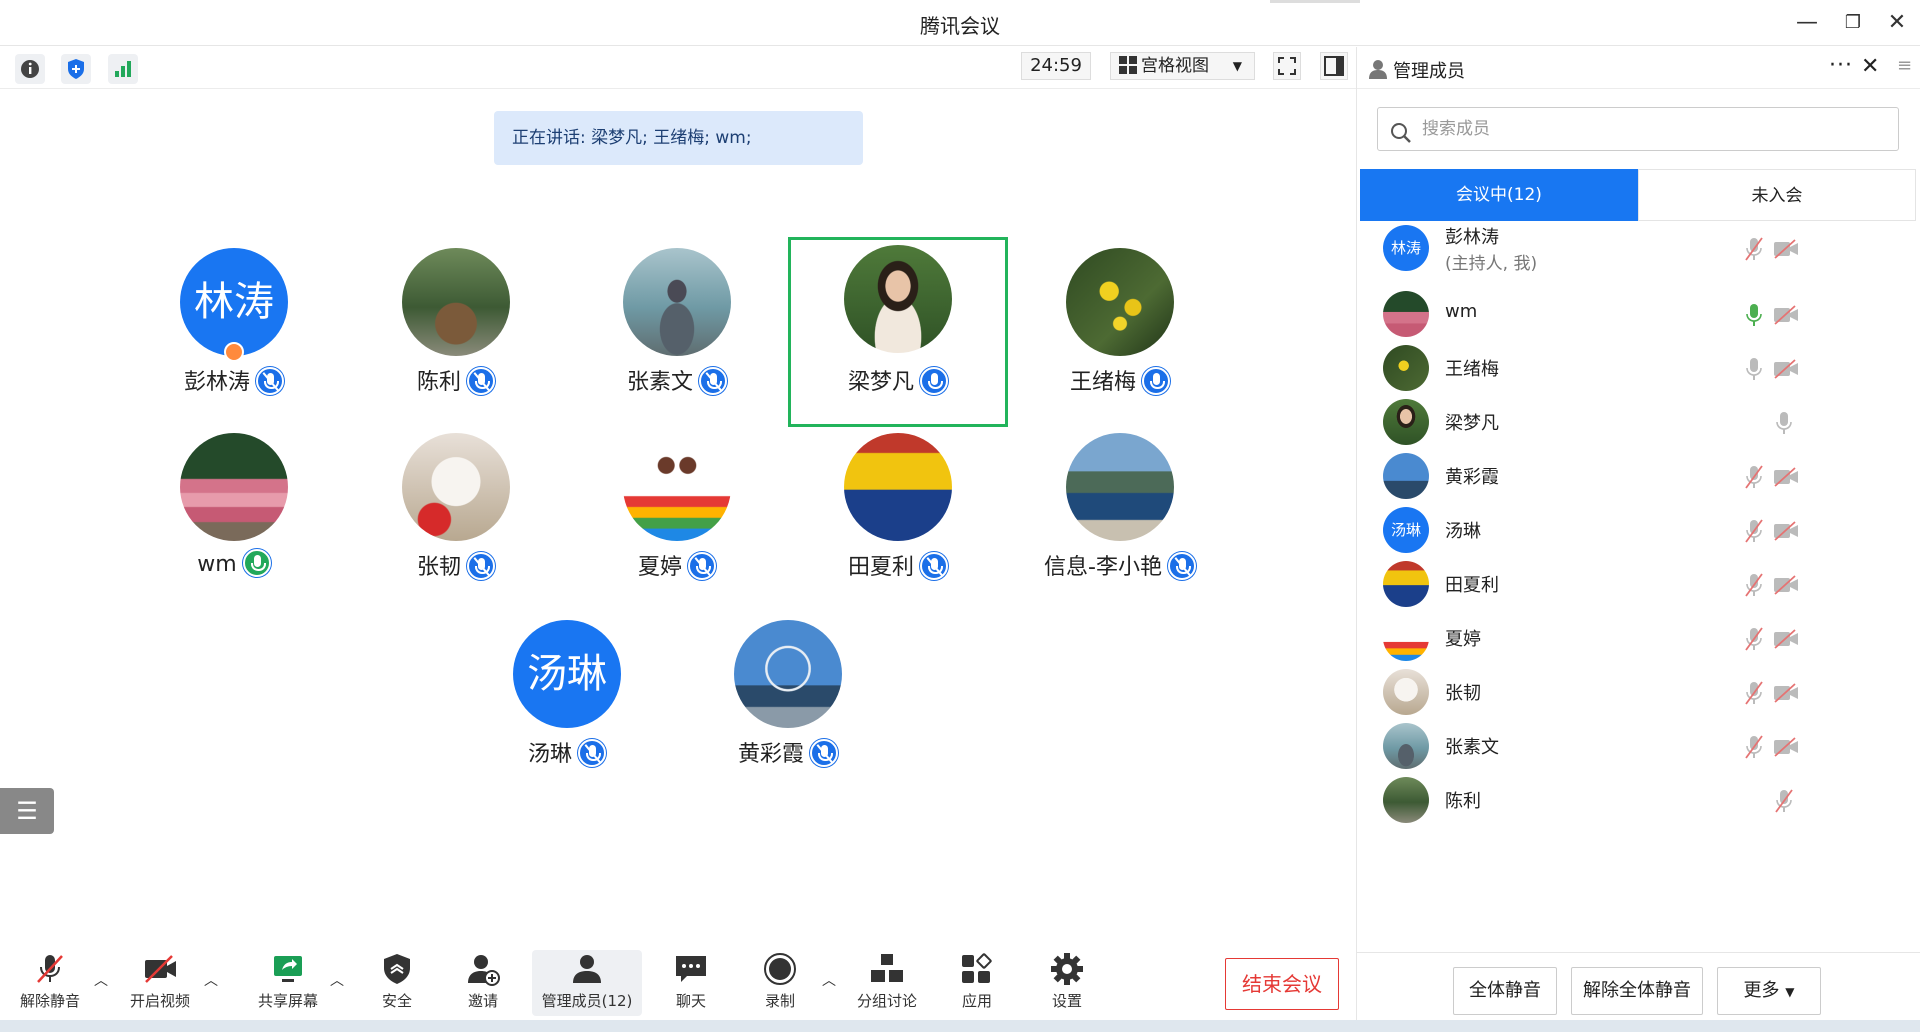 The image size is (1920, 1032). Describe the element at coordinates (288, 981) in the screenshot. I see `share-screen-button: 共享屏幕` at that location.